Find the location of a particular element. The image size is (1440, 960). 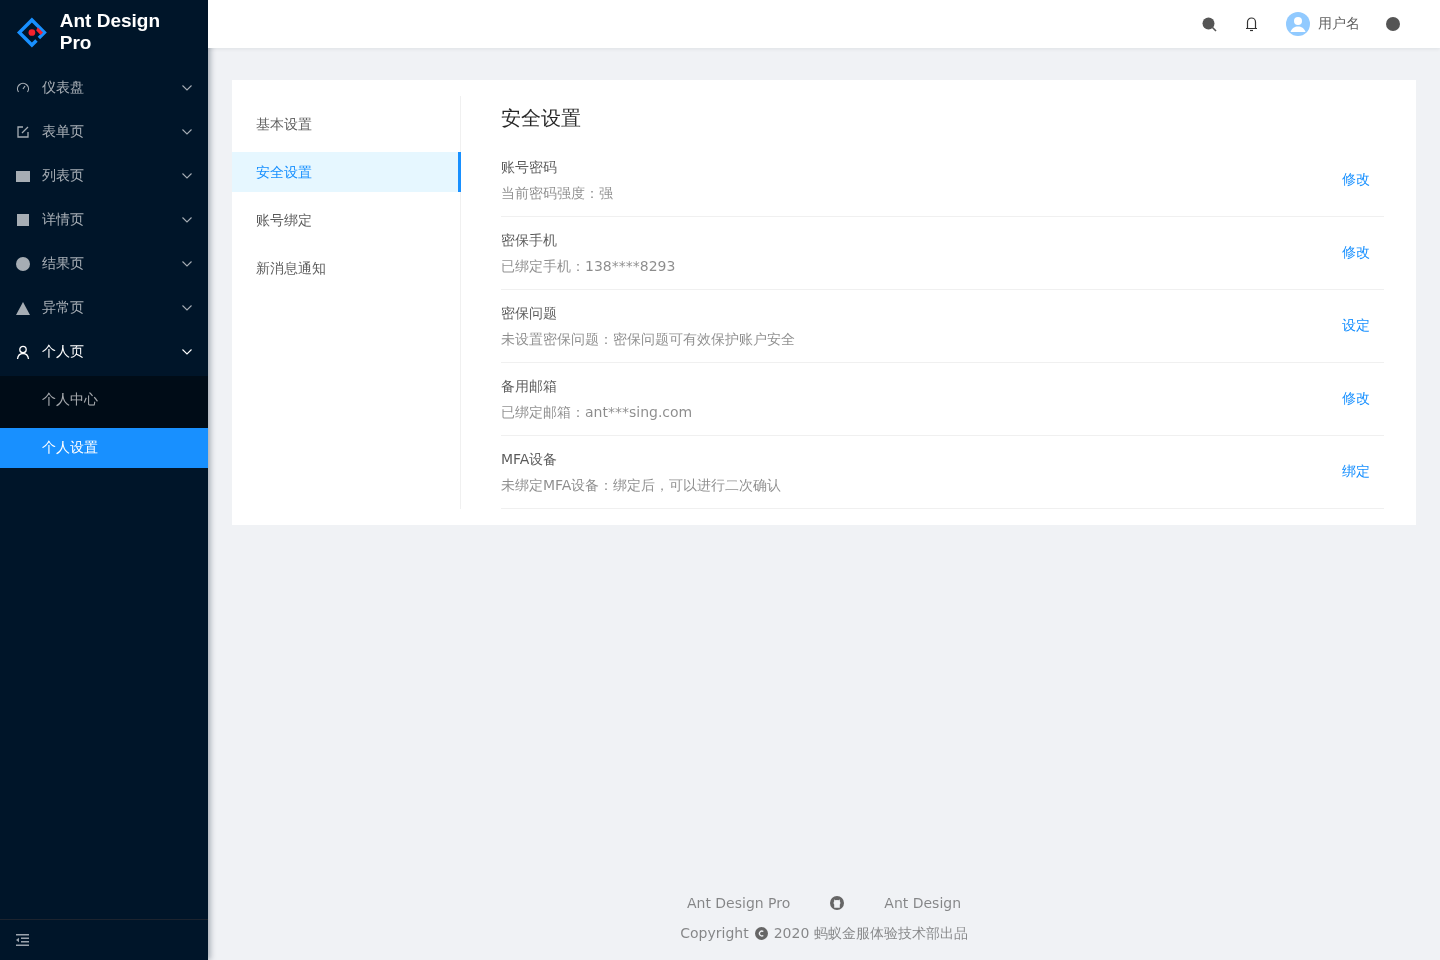

setting-description: 当前密码强度：强 is located at coordinates (557, 193).